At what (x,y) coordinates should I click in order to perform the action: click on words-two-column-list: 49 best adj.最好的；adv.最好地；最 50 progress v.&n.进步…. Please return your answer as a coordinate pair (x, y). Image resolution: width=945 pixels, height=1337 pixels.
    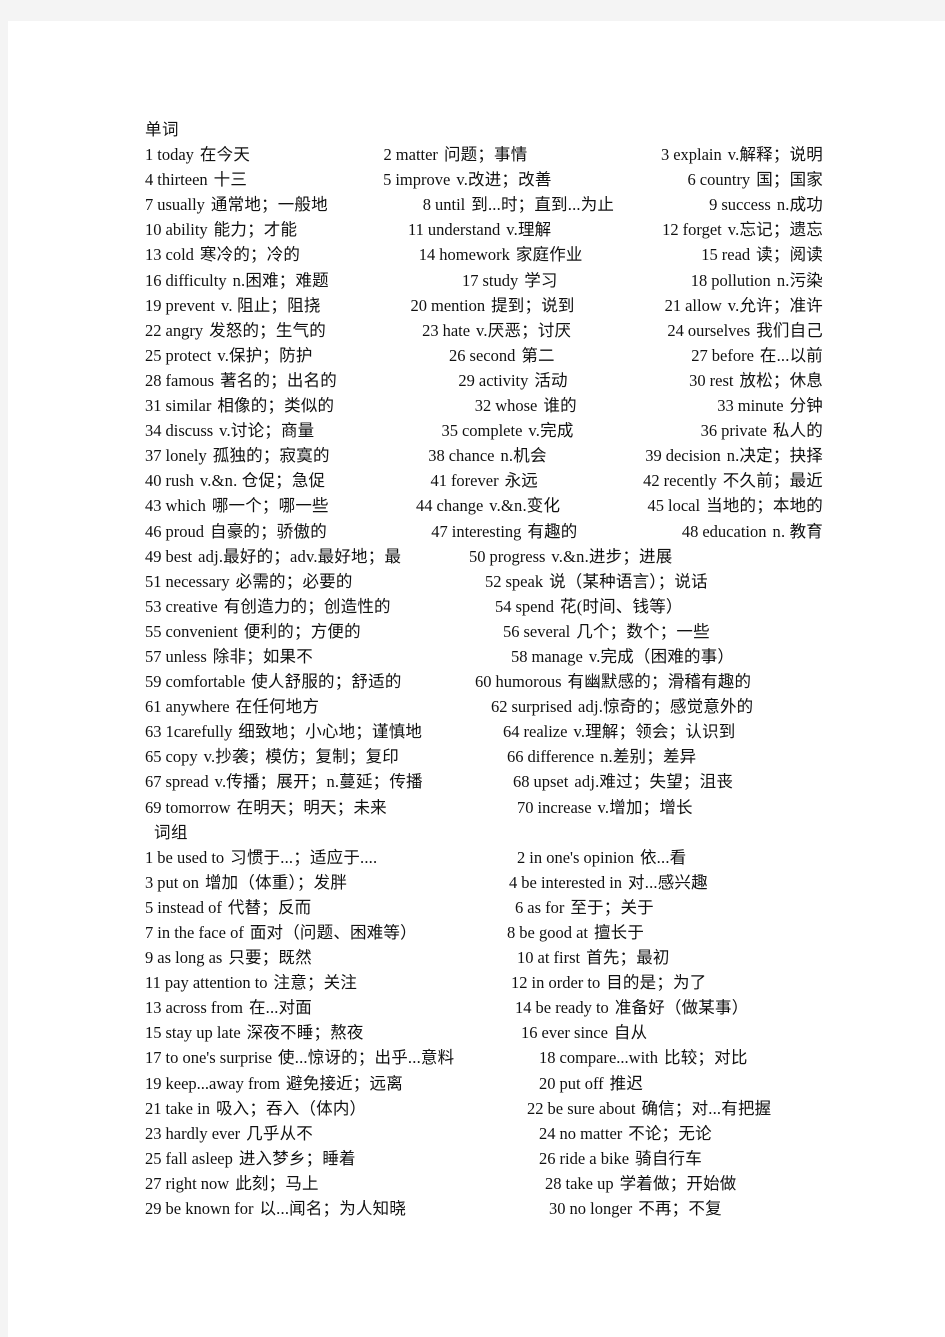
    Looking at the image, I should click on (484, 682).